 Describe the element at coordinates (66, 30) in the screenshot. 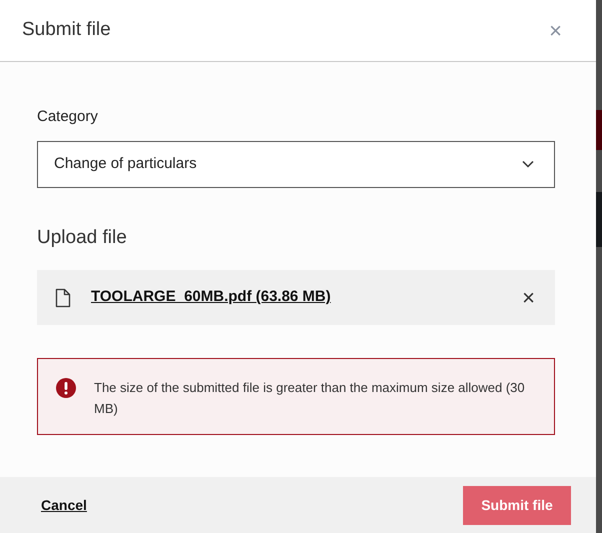

I see `dialog-title: Submit file` at that location.